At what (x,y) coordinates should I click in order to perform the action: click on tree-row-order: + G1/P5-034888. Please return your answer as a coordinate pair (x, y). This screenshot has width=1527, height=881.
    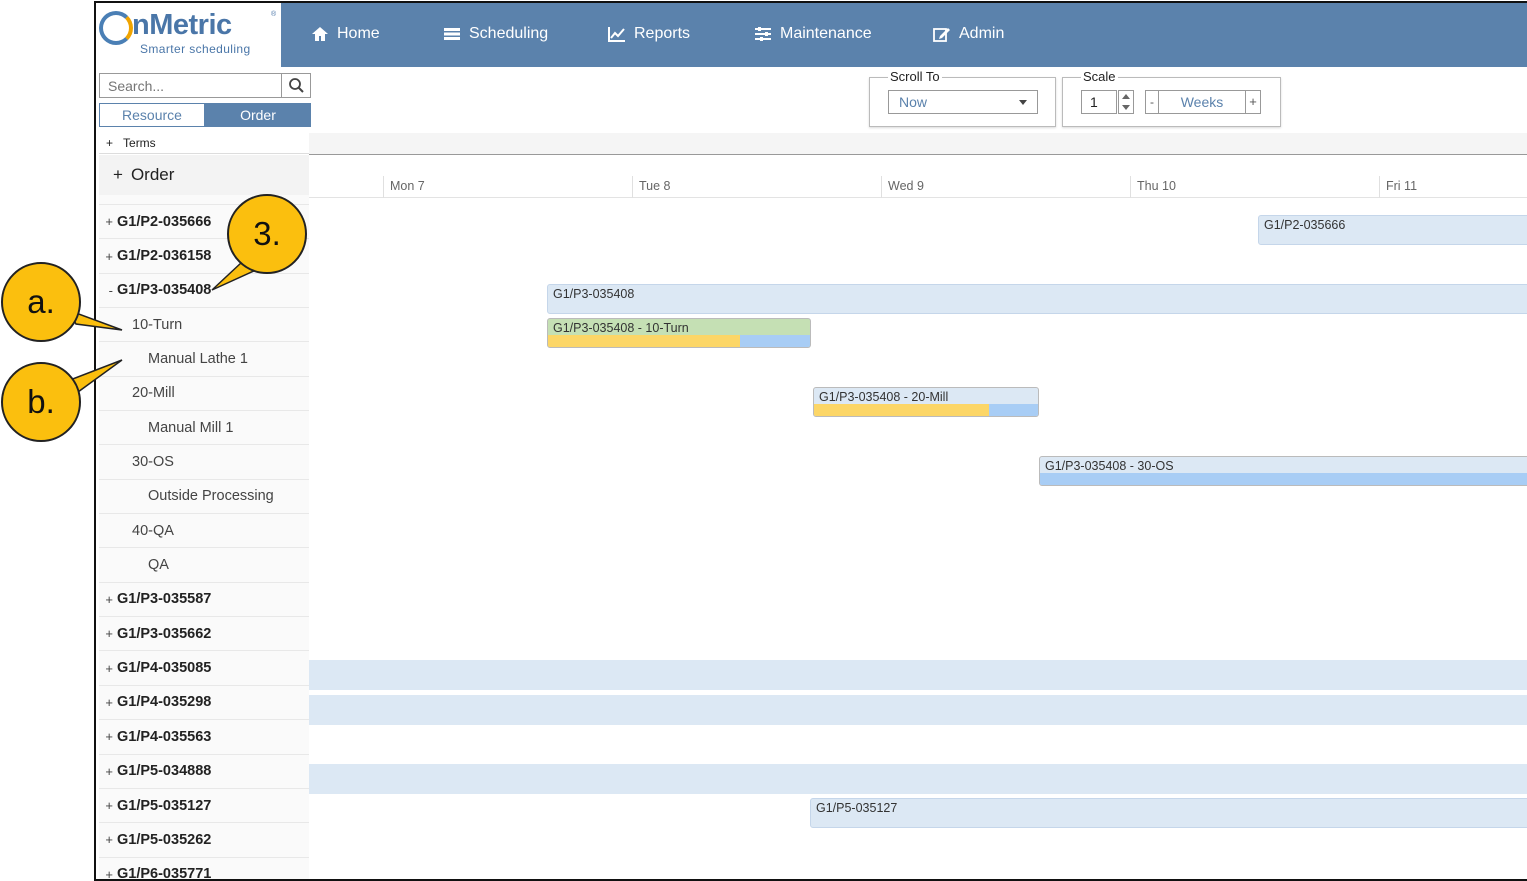
    Looking at the image, I should click on (204, 772).